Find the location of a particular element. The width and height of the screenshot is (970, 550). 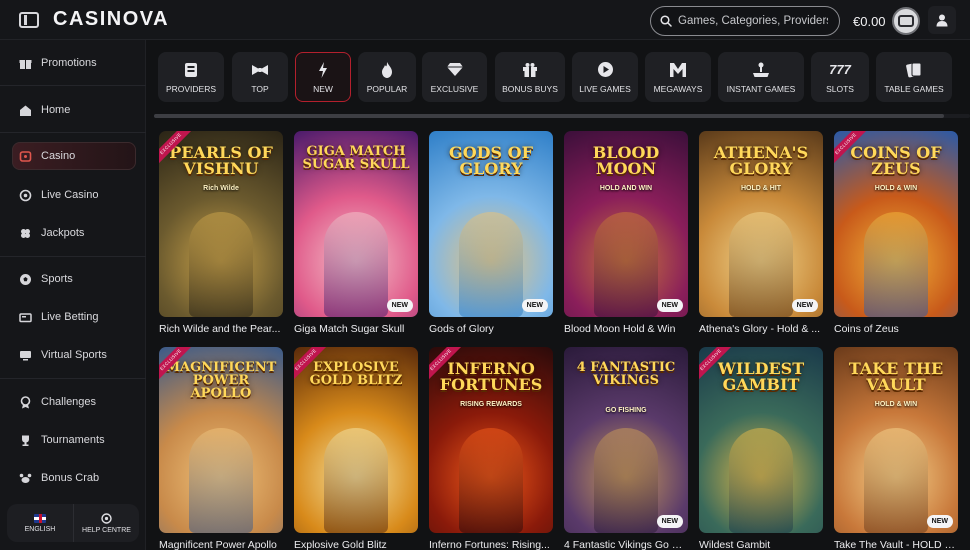

game-thumbnail: EXPLOSIVE GOLD BLITZ EXCLUSIVE is located at coordinates (356, 440).